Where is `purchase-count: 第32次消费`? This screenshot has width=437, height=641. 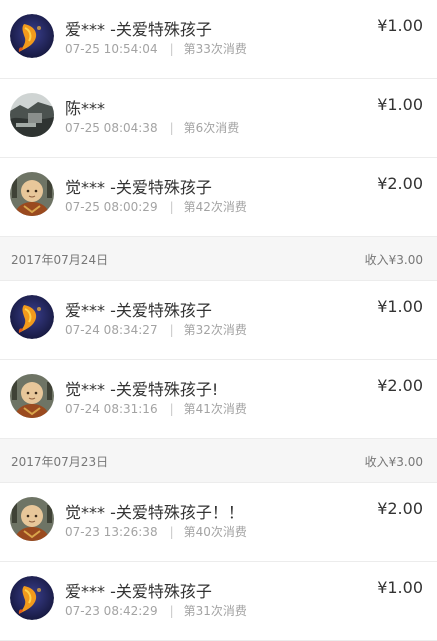 purchase-count: 第32次消费 is located at coordinates (215, 330).